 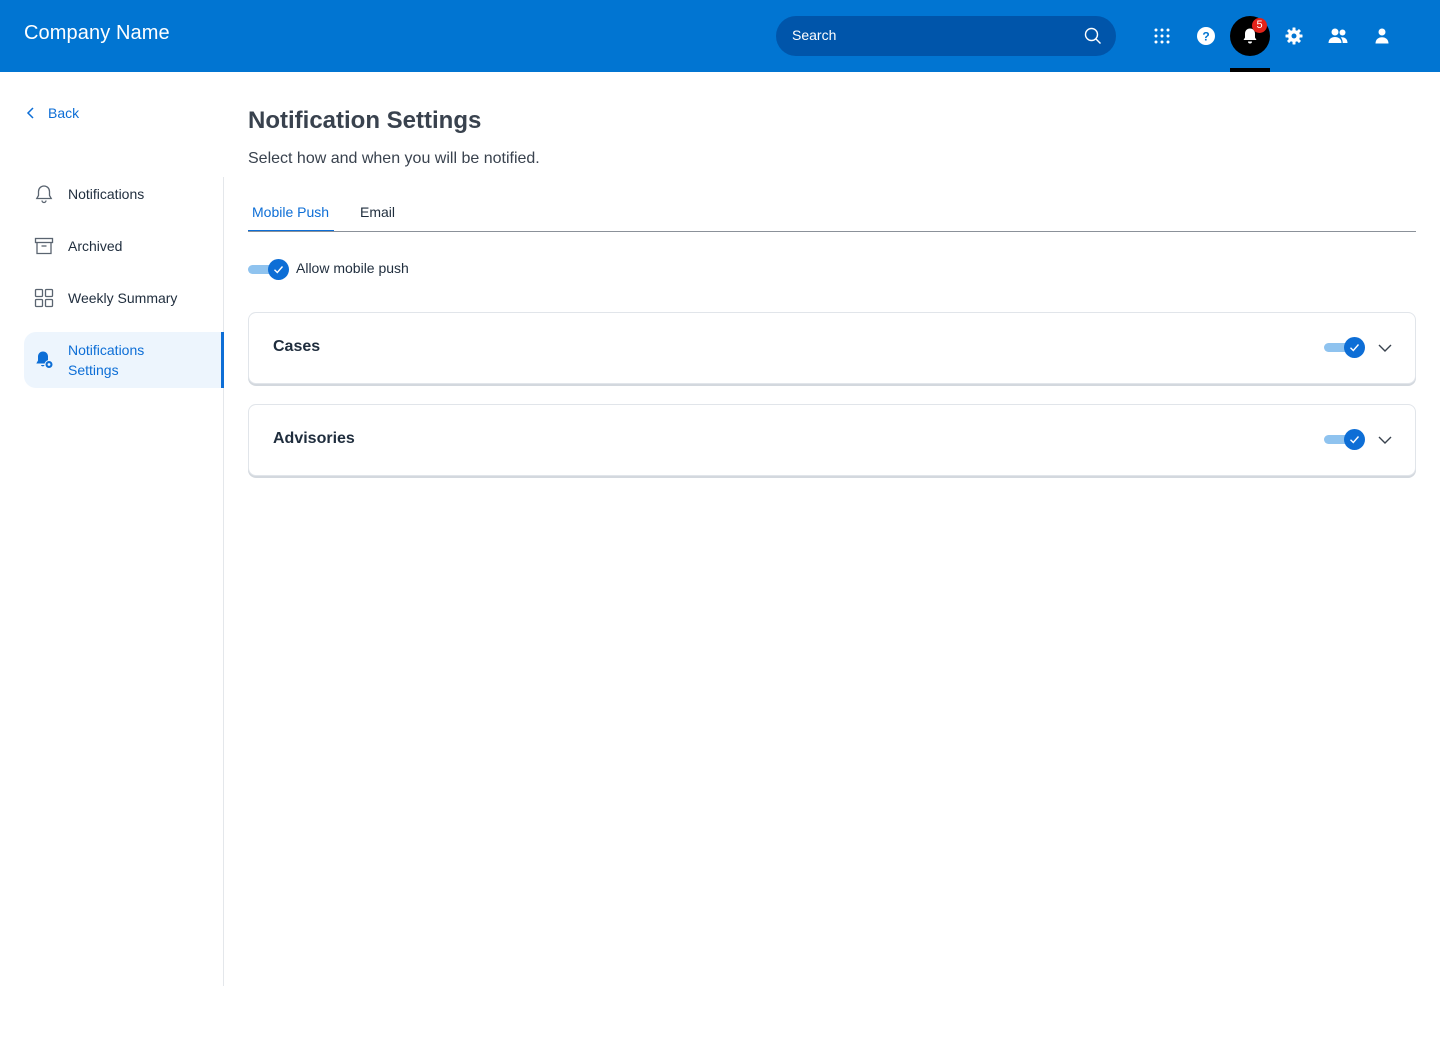 I want to click on sidebar-item-notifications-settings: Notifications Settings, so click(x=124, y=360).